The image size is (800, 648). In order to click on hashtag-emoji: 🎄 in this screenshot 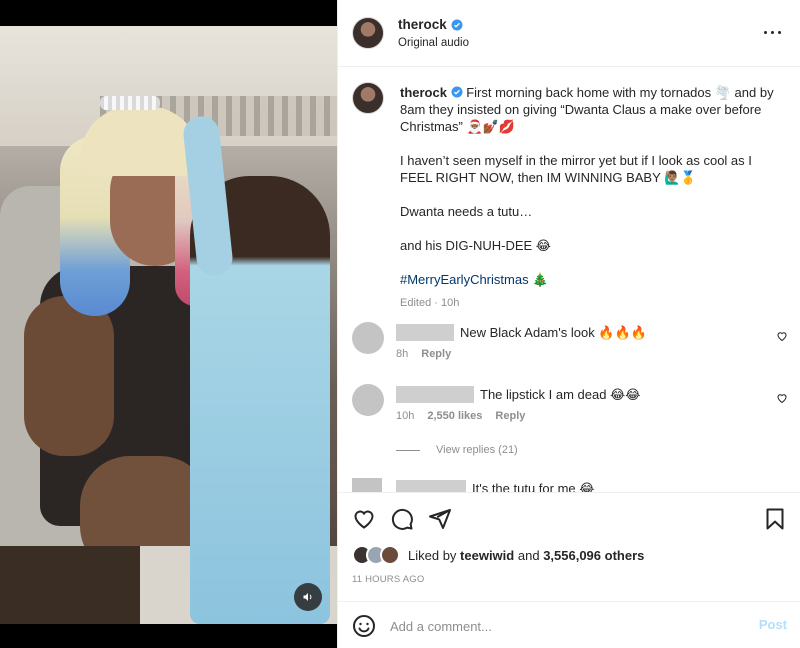, I will do `click(540, 279)`.